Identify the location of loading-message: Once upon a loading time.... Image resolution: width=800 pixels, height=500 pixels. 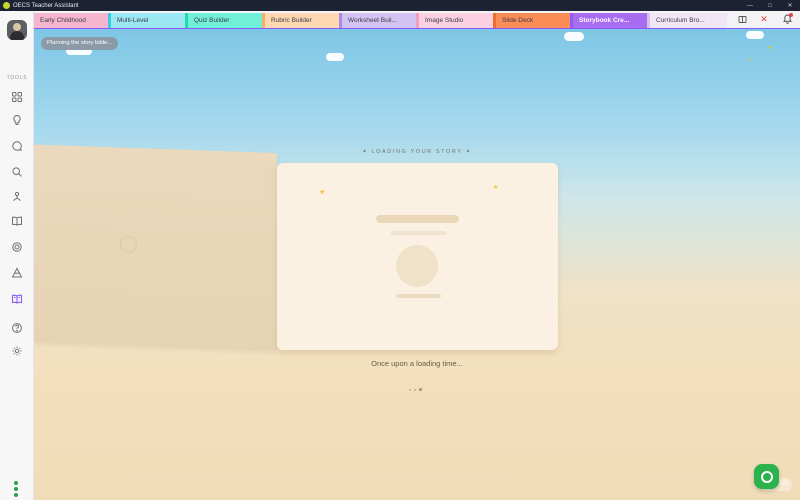
(417, 363).